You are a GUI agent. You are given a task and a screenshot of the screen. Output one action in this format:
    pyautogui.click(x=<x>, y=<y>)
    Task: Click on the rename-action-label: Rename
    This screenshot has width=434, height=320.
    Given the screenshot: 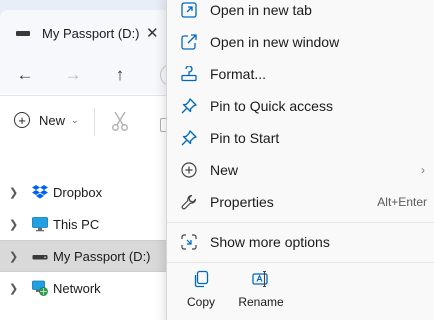 What is the action you would take?
    pyautogui.click(x=261, y=302)
    